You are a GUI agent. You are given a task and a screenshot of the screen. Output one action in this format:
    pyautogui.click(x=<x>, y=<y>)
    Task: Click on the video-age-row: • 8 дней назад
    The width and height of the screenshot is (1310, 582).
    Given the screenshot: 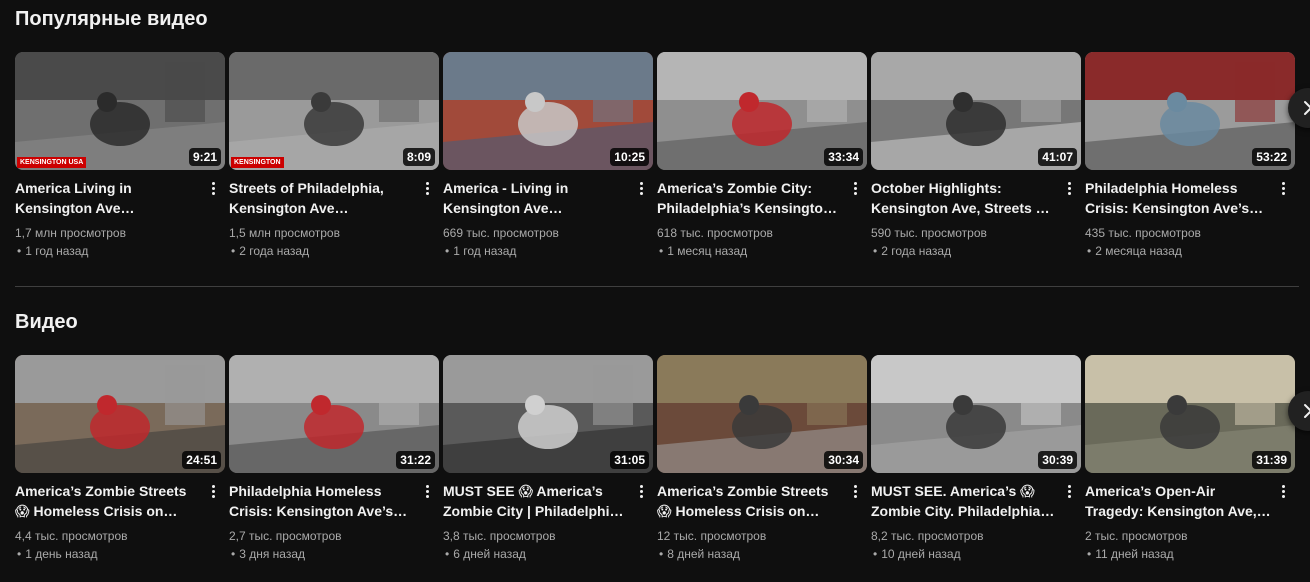 What is the action you would take?
    pyautogui.click(x=762, y=554)
    